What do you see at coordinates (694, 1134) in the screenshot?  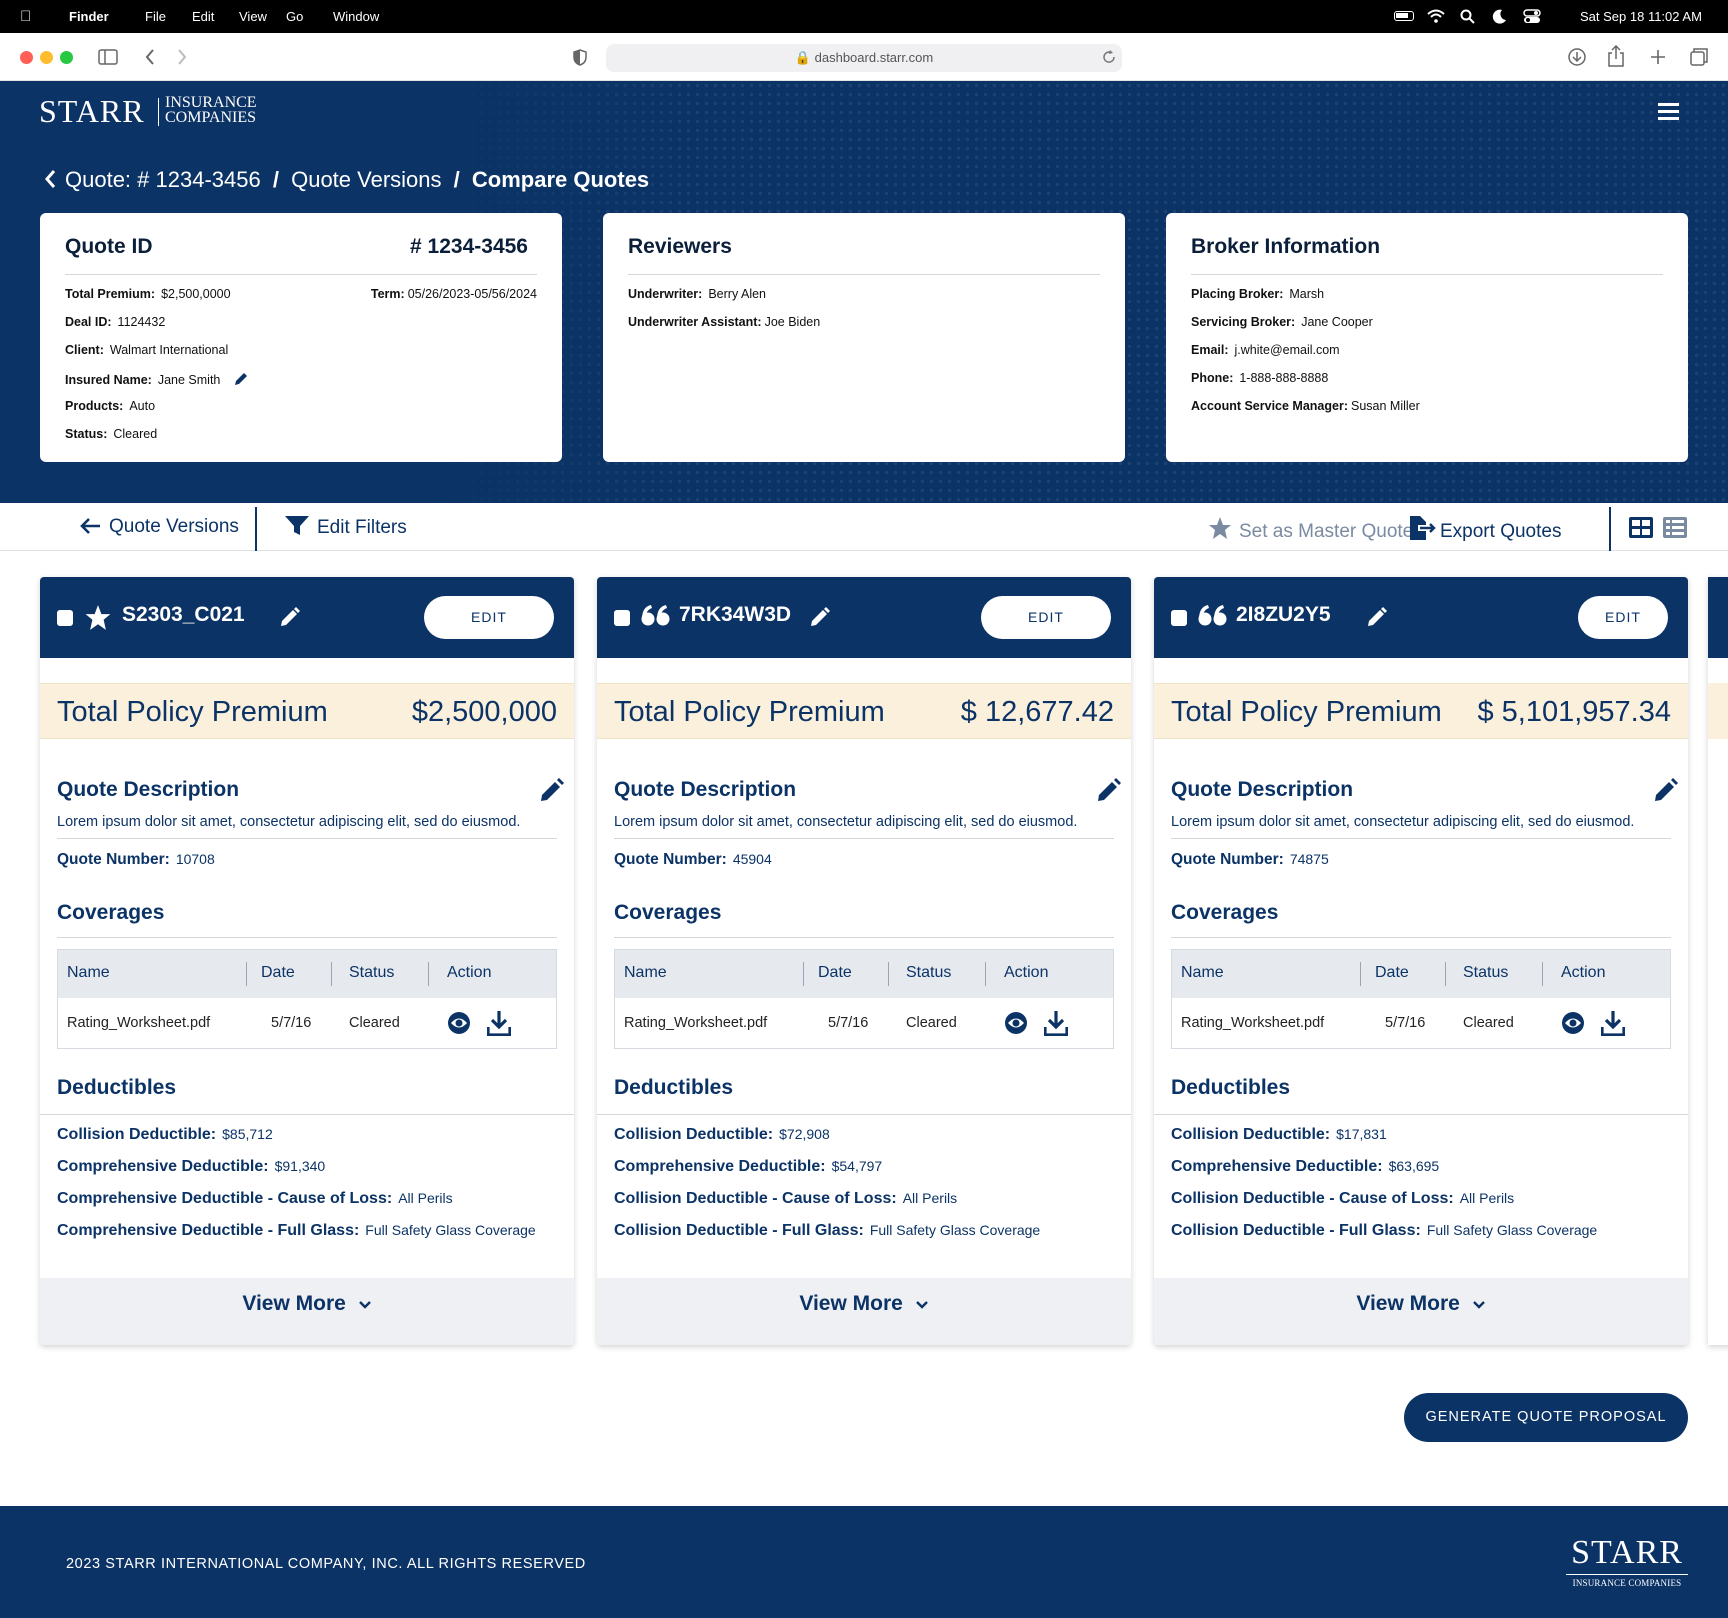 I see `field-label: Collision Deductible:` at bounding box center [694, 1134].